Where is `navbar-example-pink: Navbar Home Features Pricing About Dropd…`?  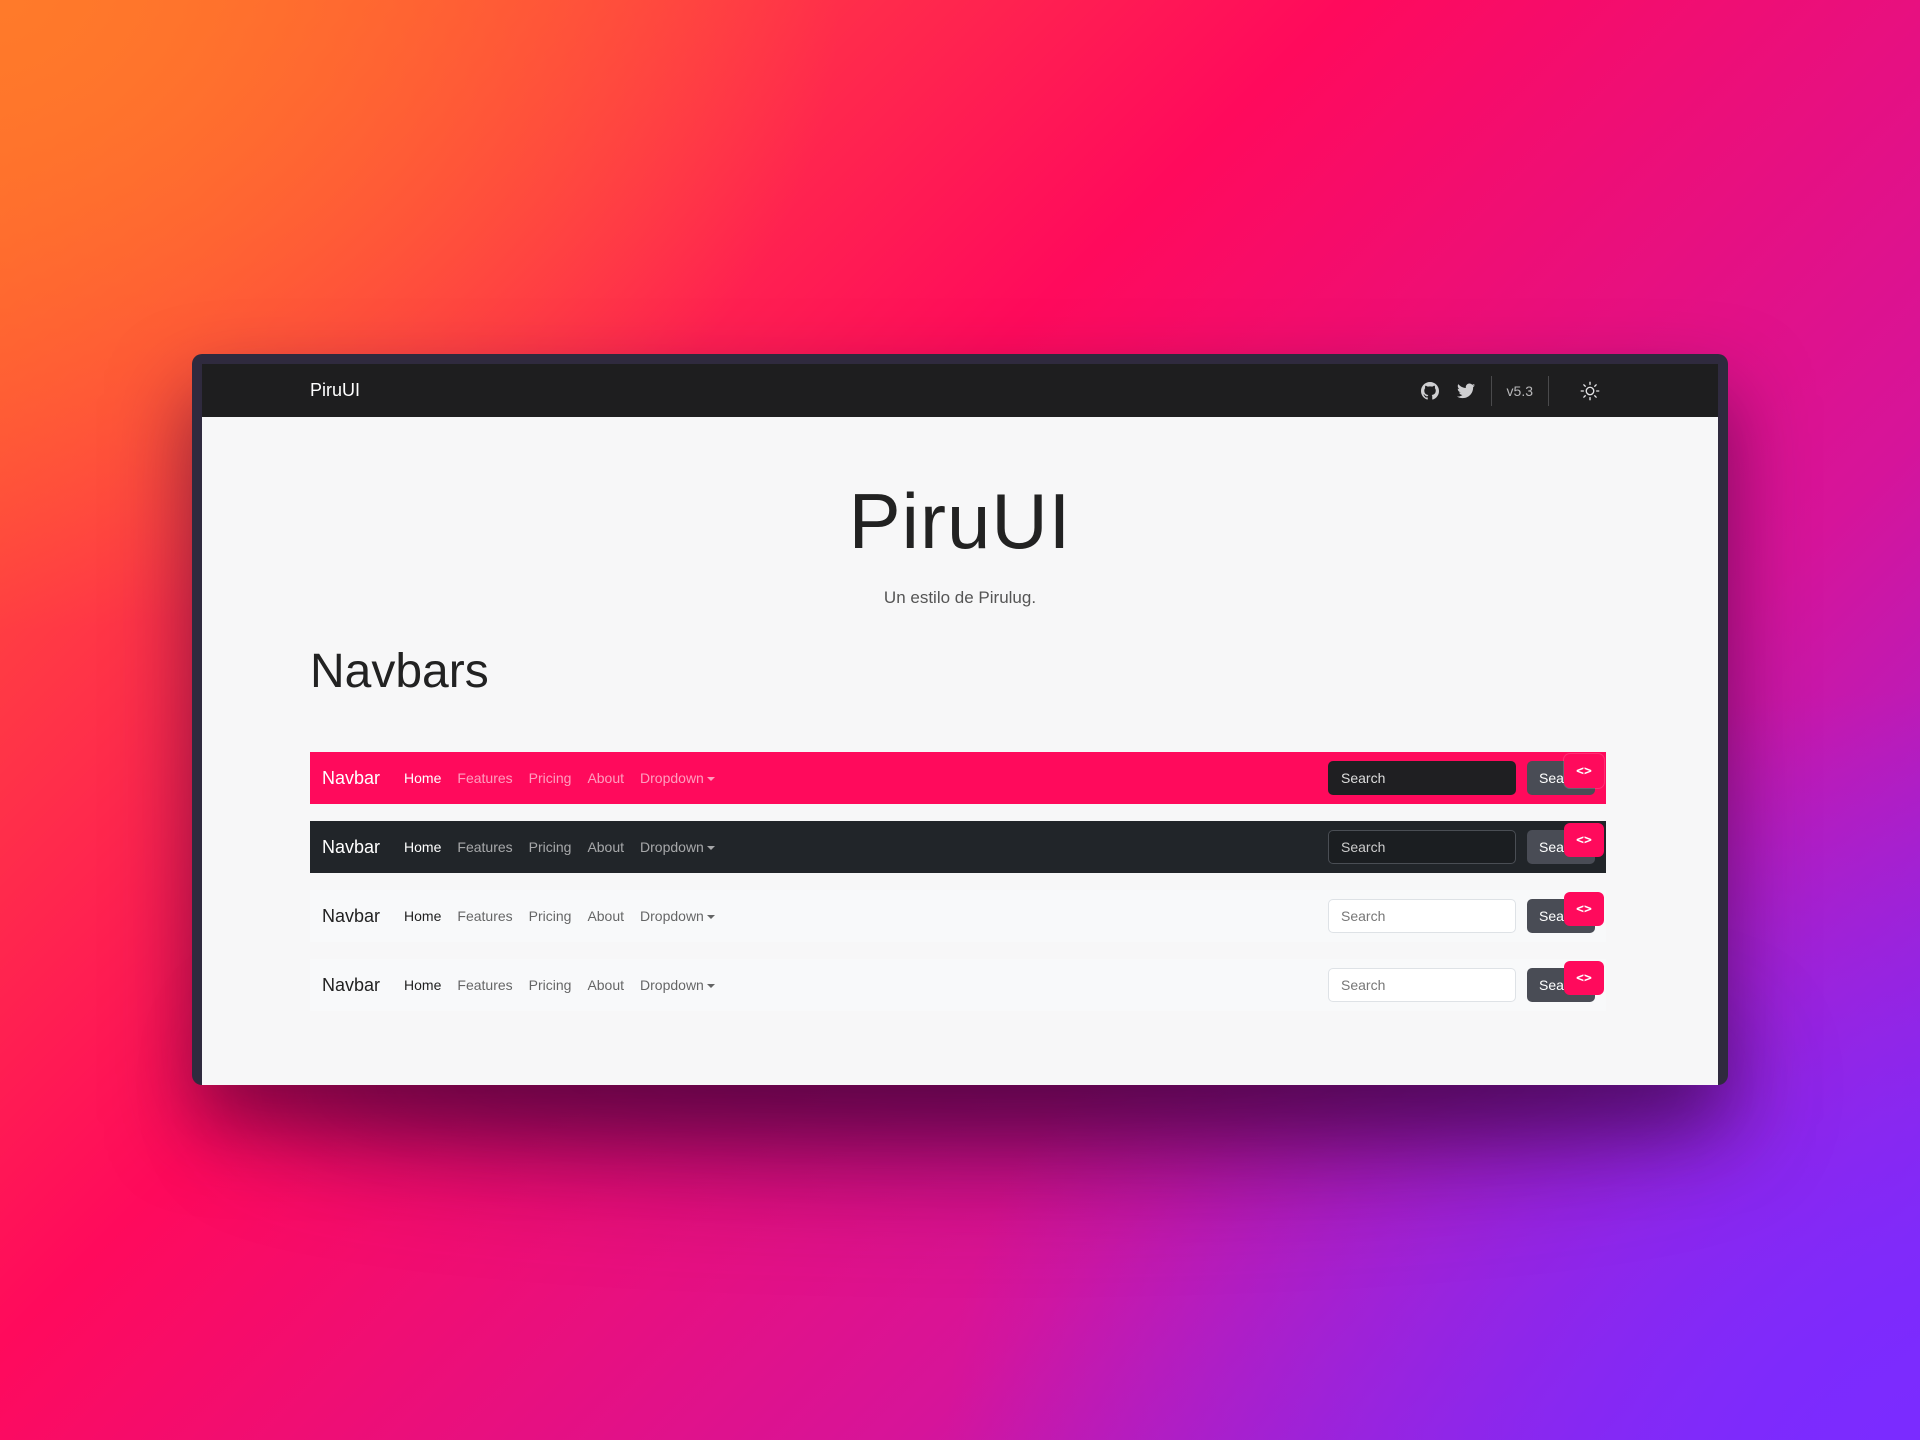
navbar-example-pink: Navbar Home Features Pricing About Dropd… is located at coordinates (958, 778).